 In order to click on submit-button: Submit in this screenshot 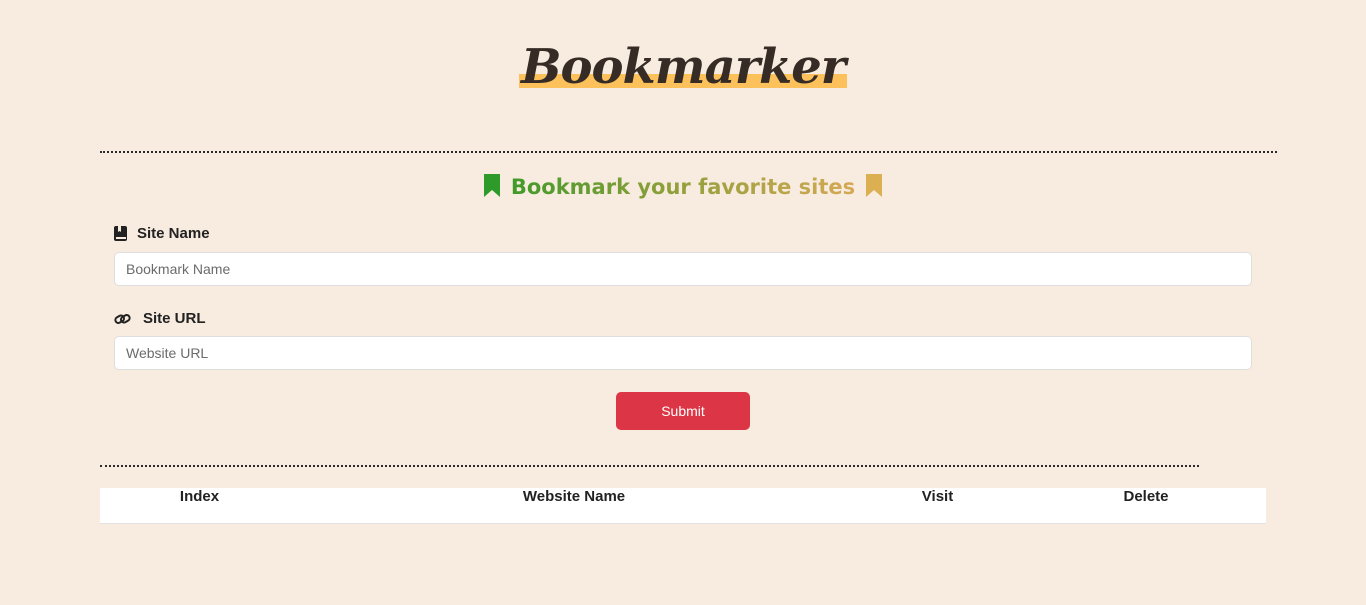, I will do `click(683, 411)`.